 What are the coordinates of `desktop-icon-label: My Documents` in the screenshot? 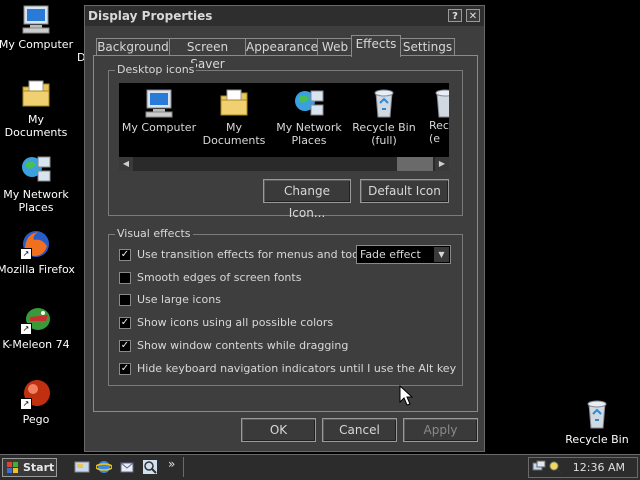 It's located at (36, 126).